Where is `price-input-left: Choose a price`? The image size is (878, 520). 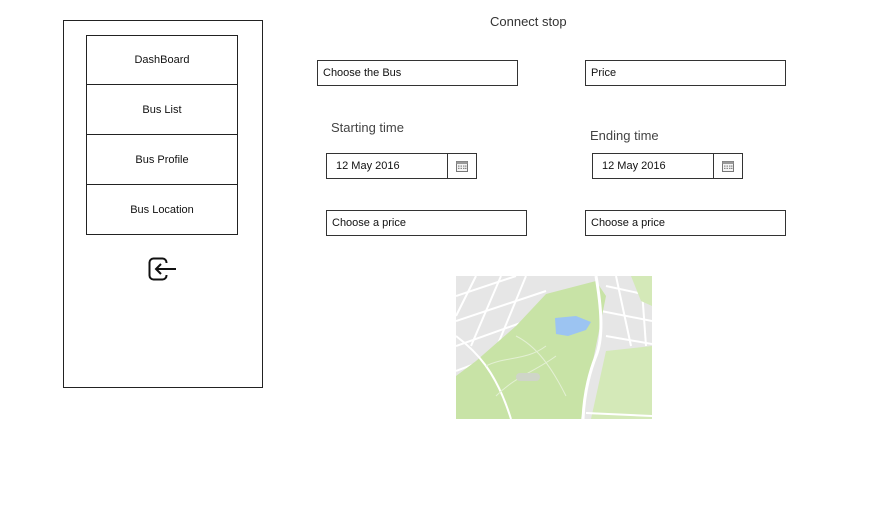 price-input-left: Choose a price is located at coordinates (426, 223).